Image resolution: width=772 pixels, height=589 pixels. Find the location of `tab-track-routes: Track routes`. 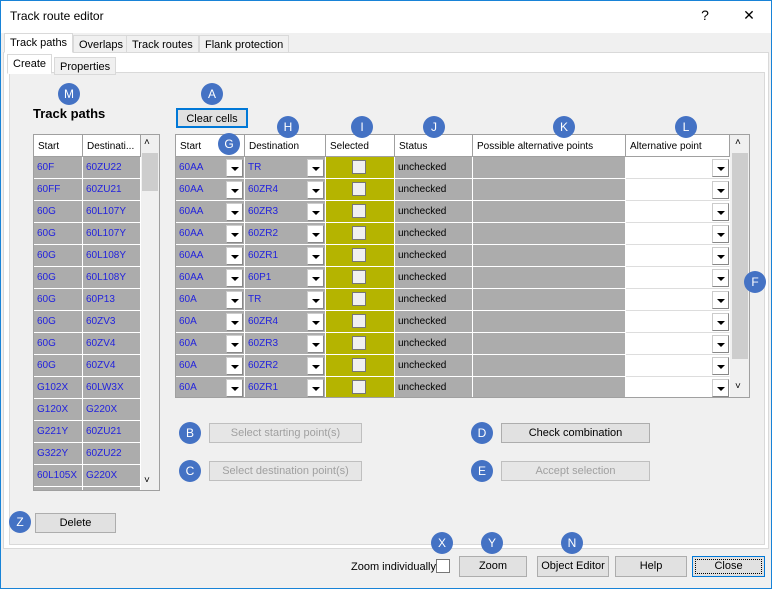

tab-track-routes: Track routes is located at coordinates (162, 44).